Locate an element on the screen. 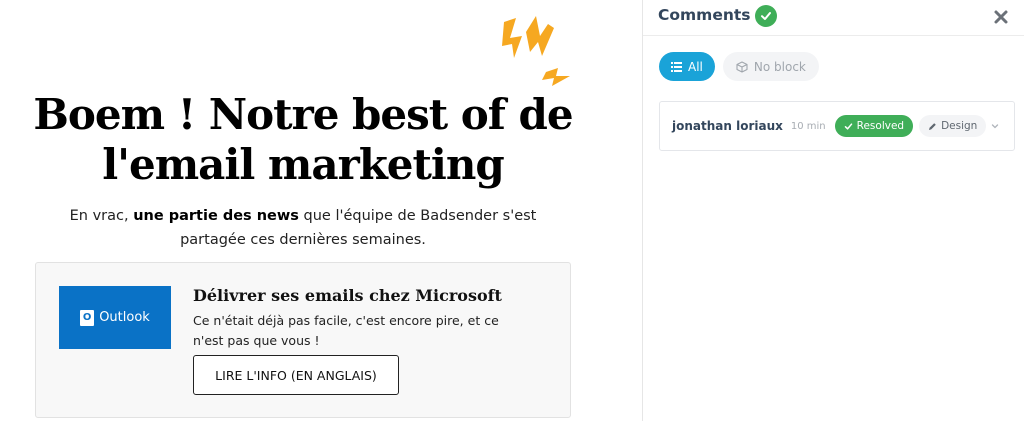 This screenshot has height=421, width=1024. card-title: Délivrer ses emails chez Microsoft is located at coordinates (347, 295).